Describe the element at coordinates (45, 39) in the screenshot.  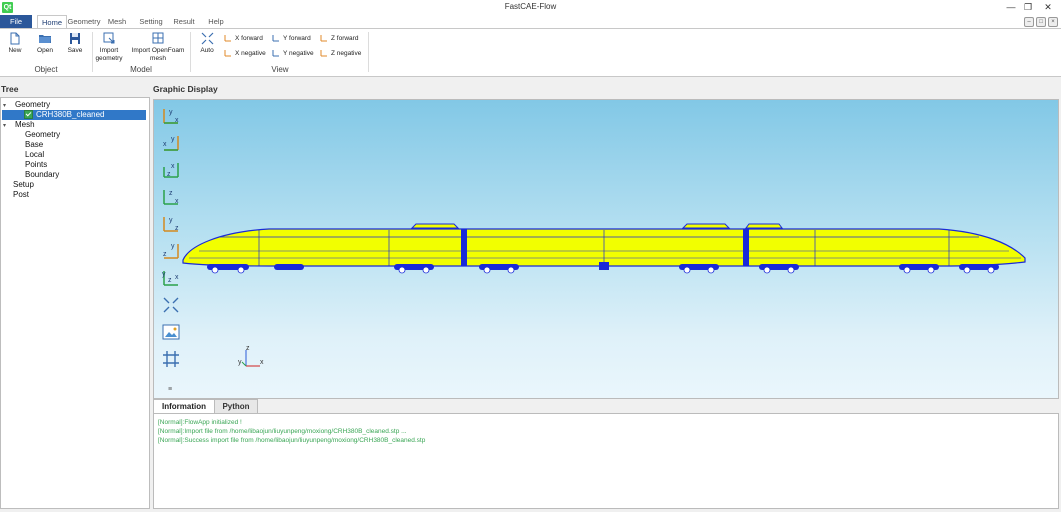
I see `folder-icon` at that location.